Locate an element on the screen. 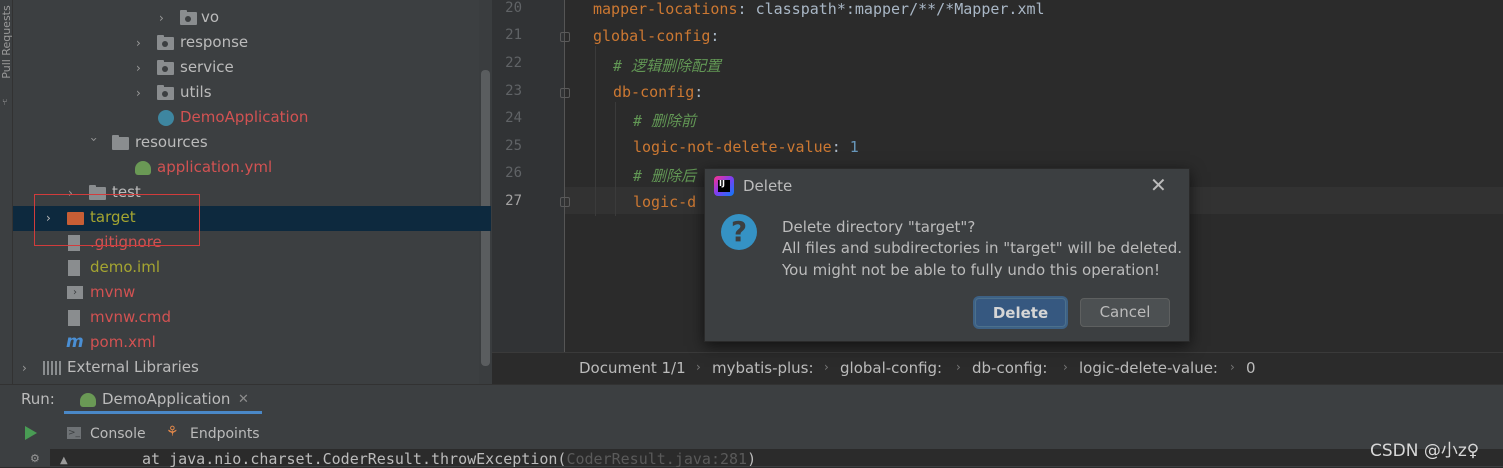 This screenshot has width=1503, height=468. rerun-play-icon is located at coordinates (31, 433).